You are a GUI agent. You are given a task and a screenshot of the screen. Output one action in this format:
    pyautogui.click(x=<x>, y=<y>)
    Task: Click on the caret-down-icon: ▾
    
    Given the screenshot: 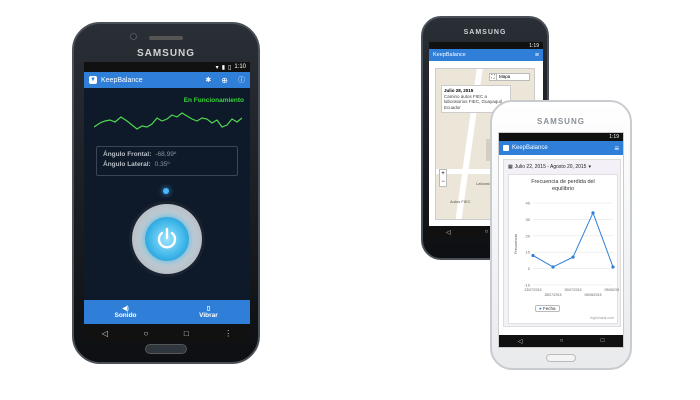 What is the action you would take?
    pyautogui.click(x=589, y=167)
    